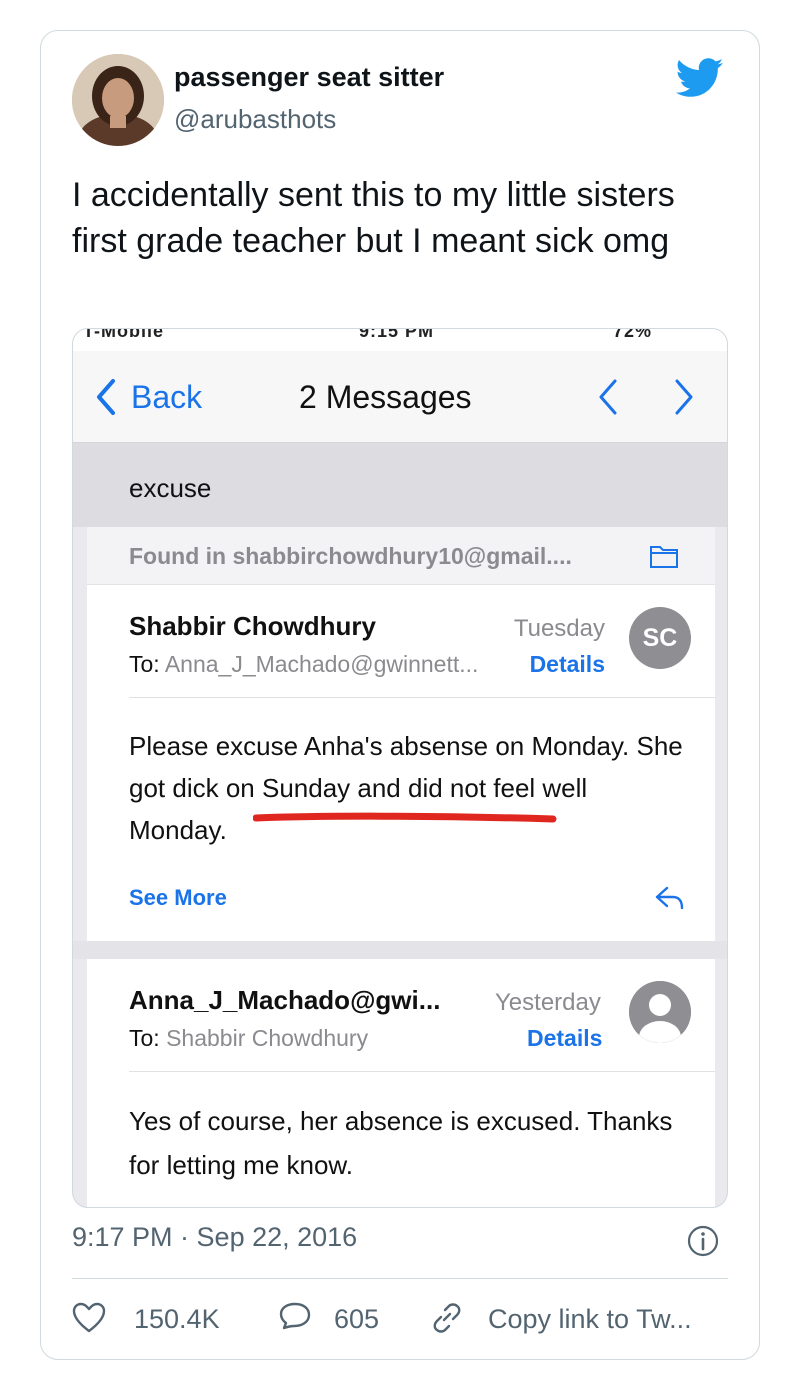 The width and height of the screenshot is (800, 1383). I want to click on info-icon, so click(703, 1241).